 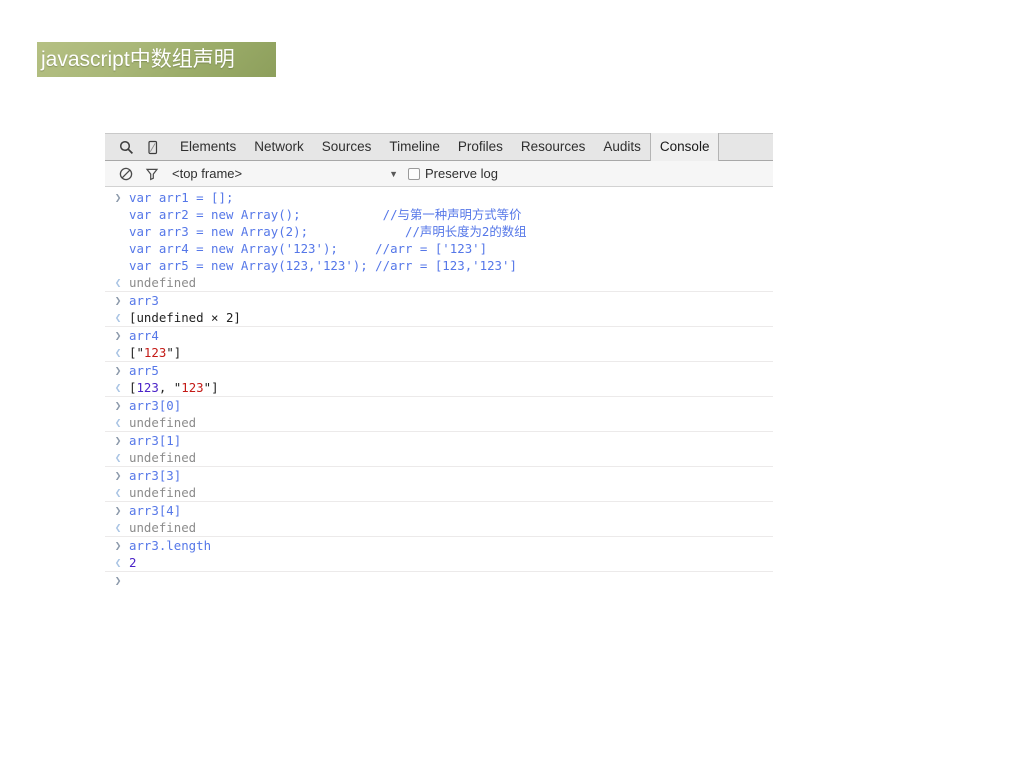 I want to click on tab-sources: Sources, so click(x=347, y=147).